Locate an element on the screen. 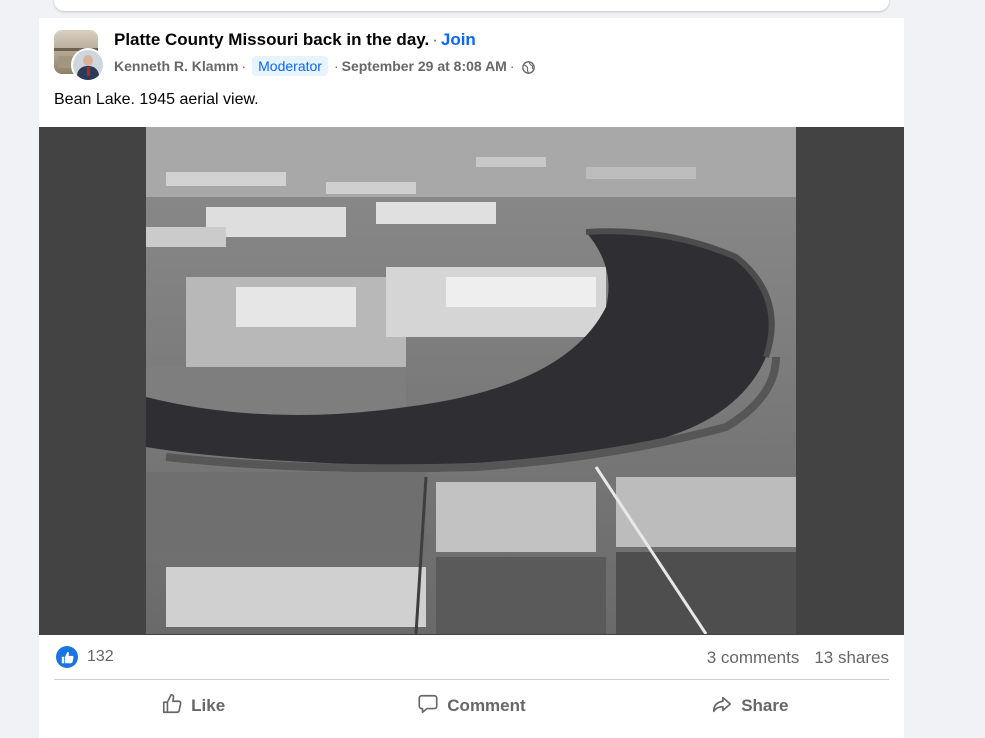  share-arrow-icon is located at coordinates (722, 706).